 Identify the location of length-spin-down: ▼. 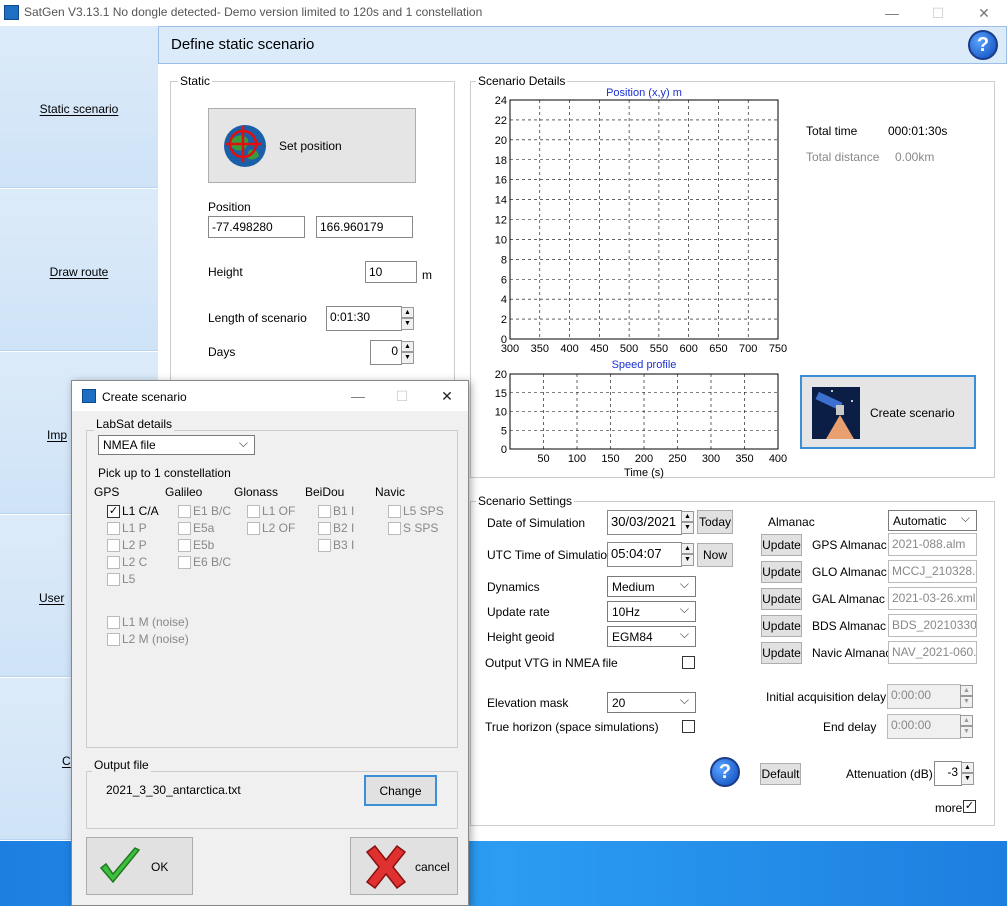
(407, 324).